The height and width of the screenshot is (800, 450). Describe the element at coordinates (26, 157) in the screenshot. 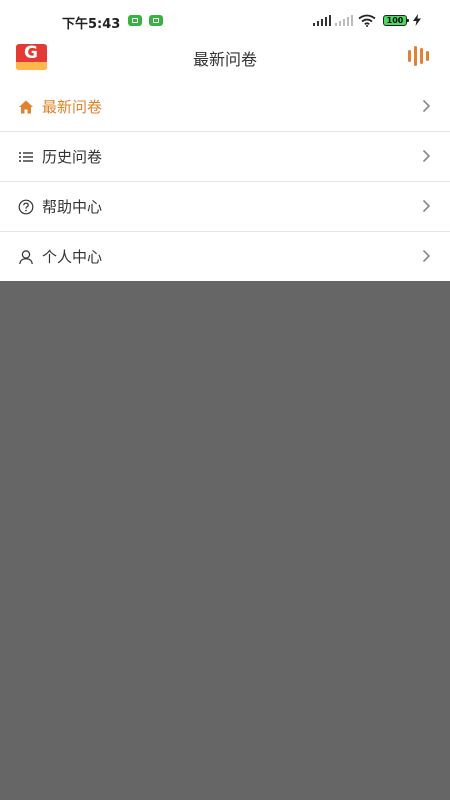

I see `list-icon` at that location.